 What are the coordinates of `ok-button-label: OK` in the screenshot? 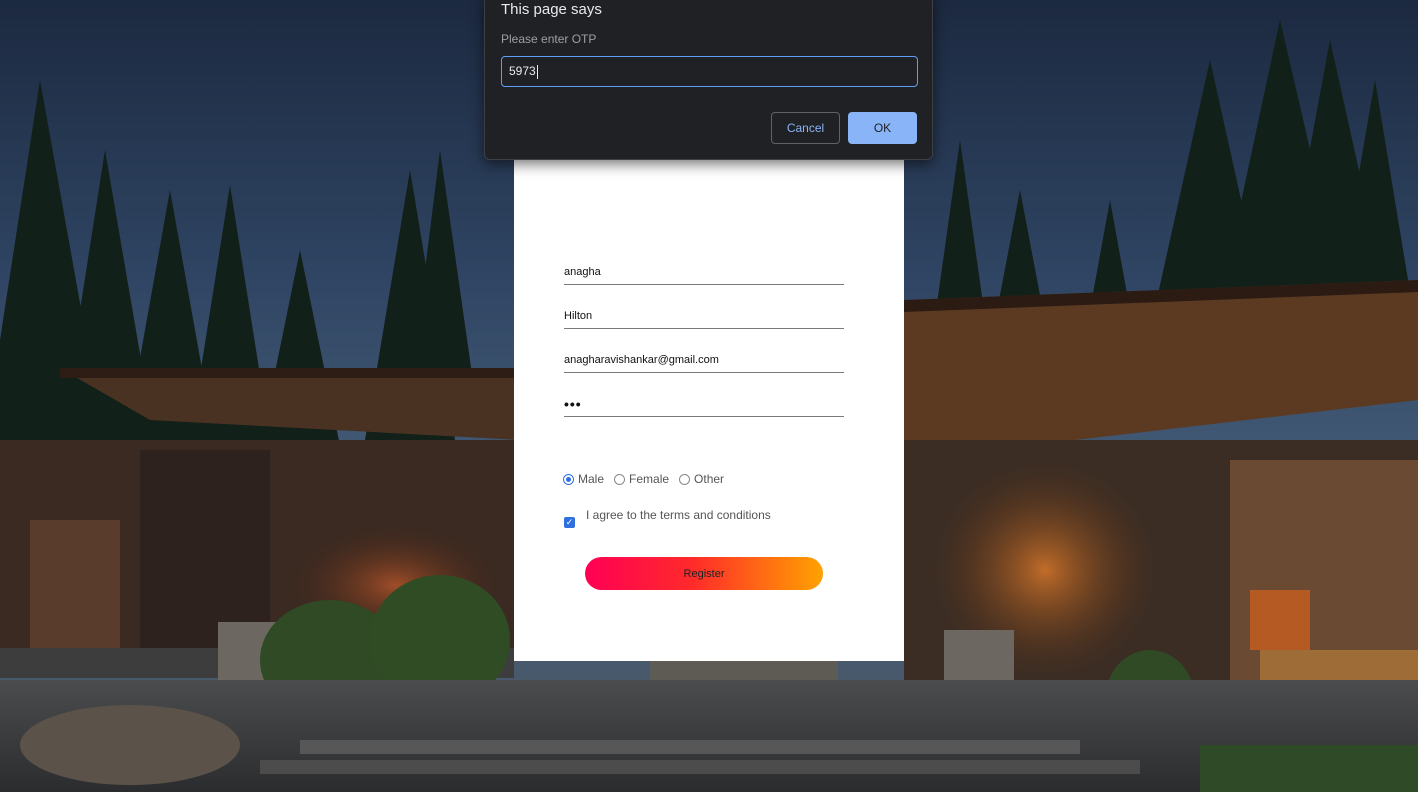 It's located at (882, 128).